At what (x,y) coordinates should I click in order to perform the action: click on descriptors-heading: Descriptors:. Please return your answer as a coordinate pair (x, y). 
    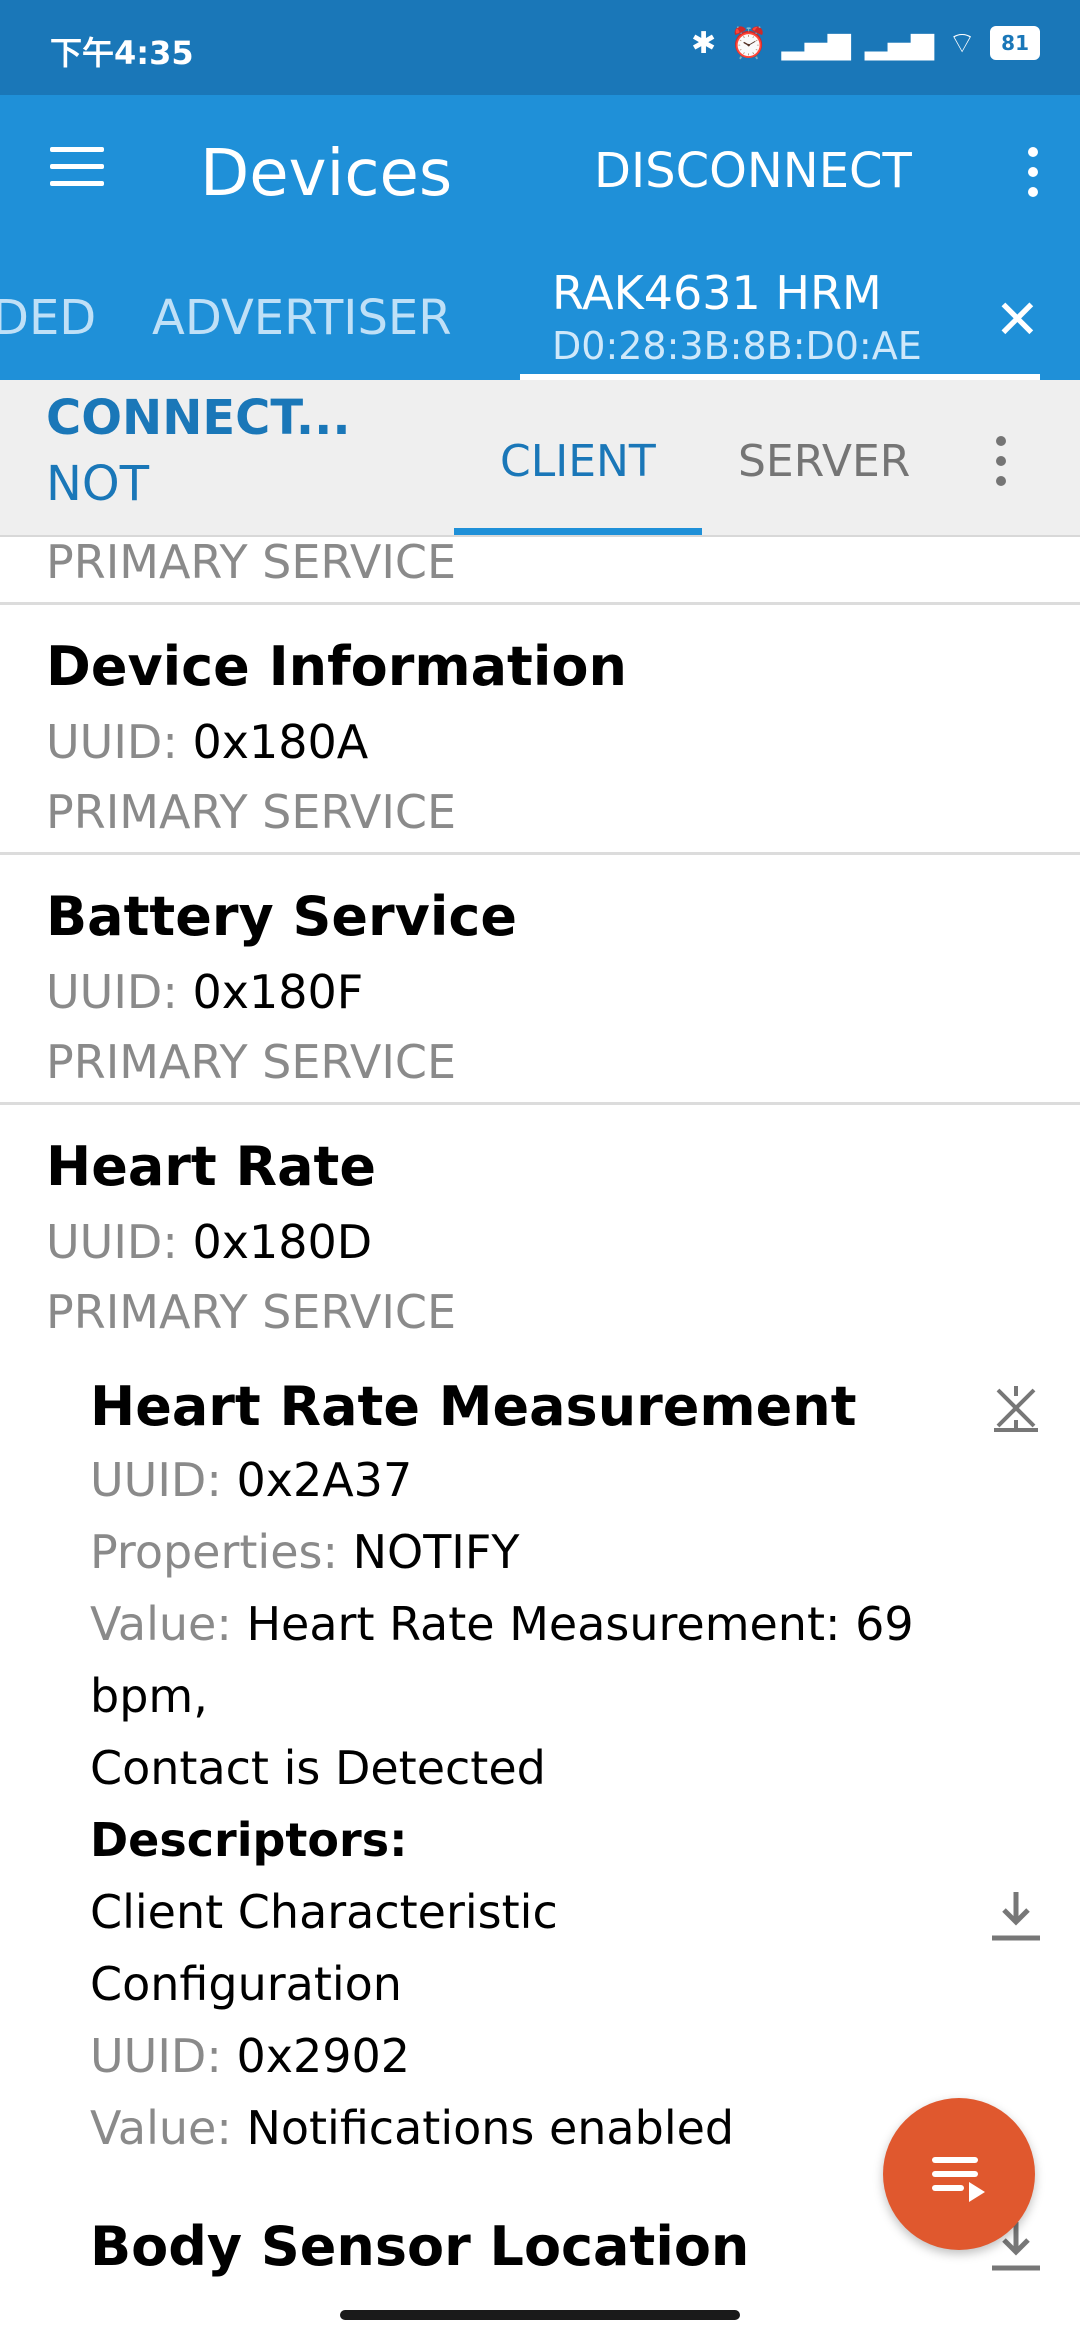
    Looking at the image, I should click on (249, 1840).